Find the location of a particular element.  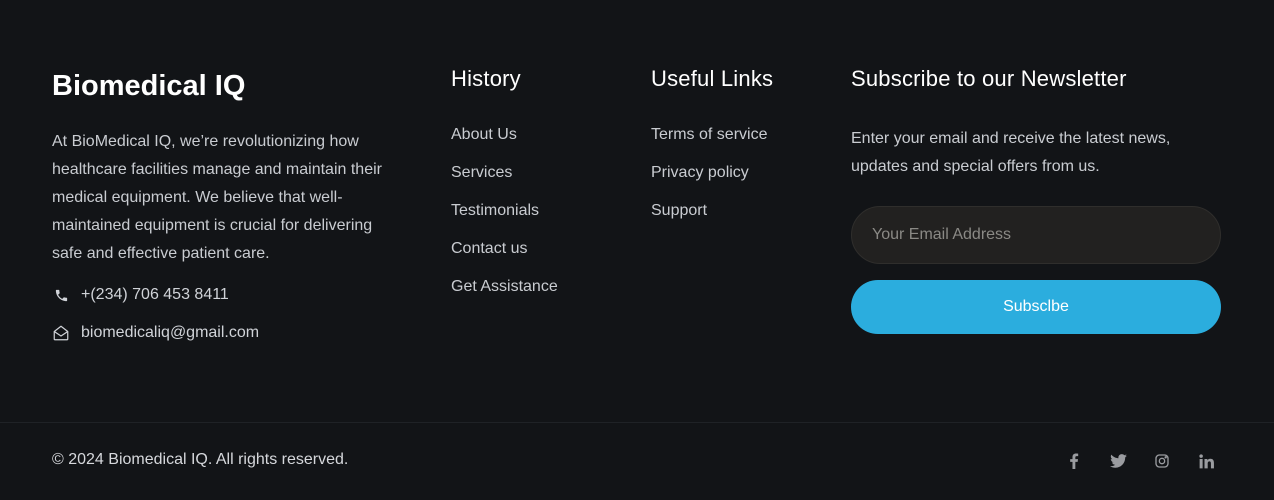

link-support: Support is located at coordinates (709, 221).